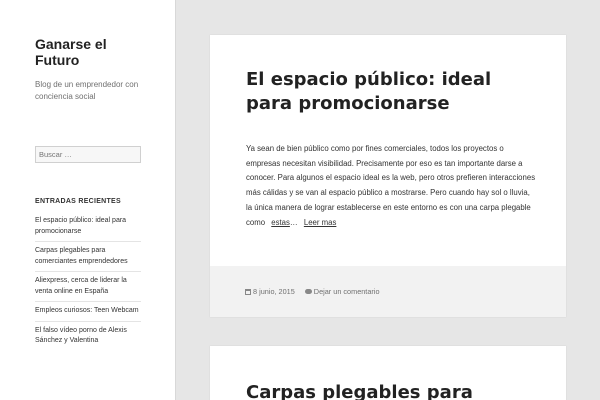  I want to click on comment-link: Dejar un comentario, so click(342, 291).